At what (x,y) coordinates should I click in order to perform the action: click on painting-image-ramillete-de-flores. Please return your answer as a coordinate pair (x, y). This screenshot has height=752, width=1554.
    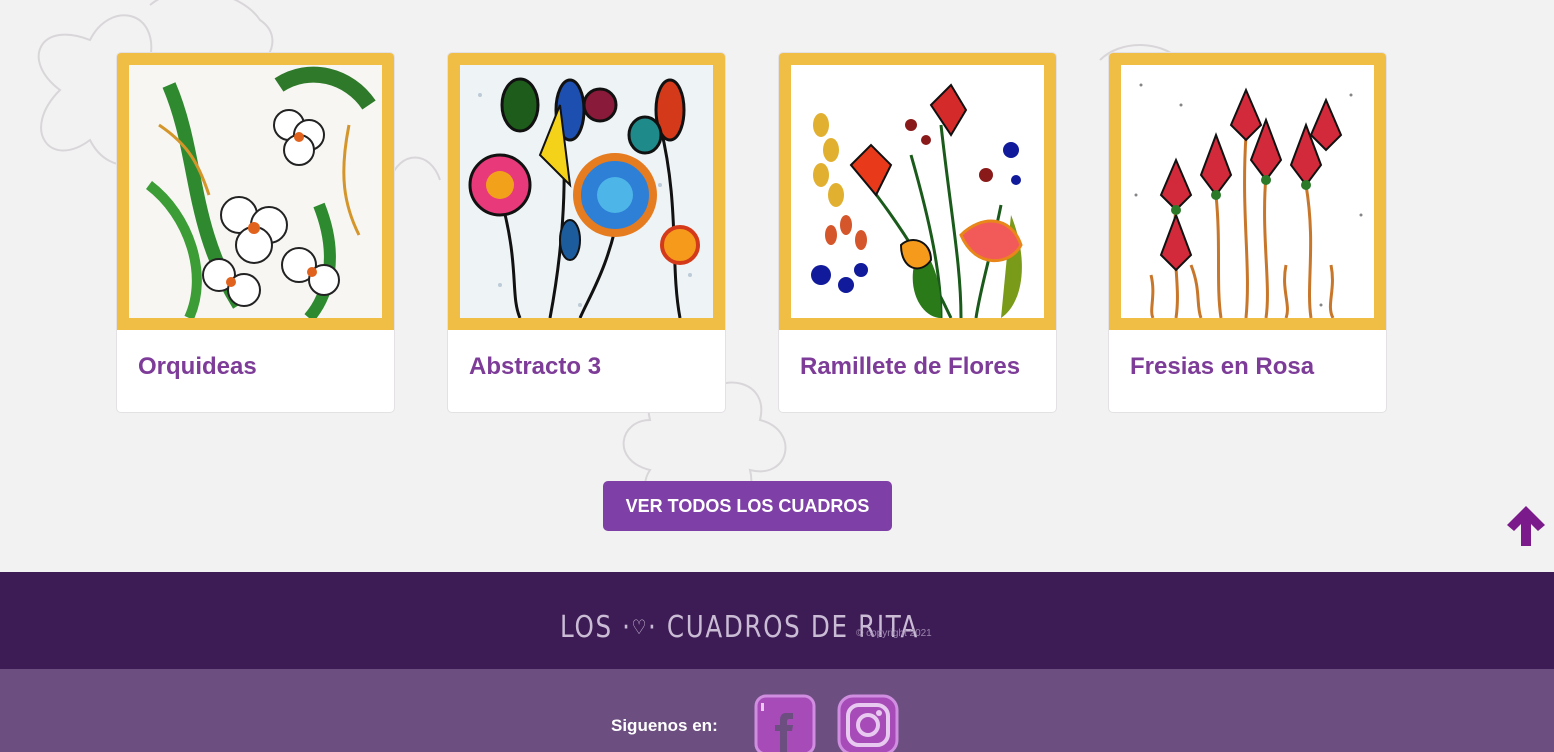
    Looking at the image, I should click on (917, 191).